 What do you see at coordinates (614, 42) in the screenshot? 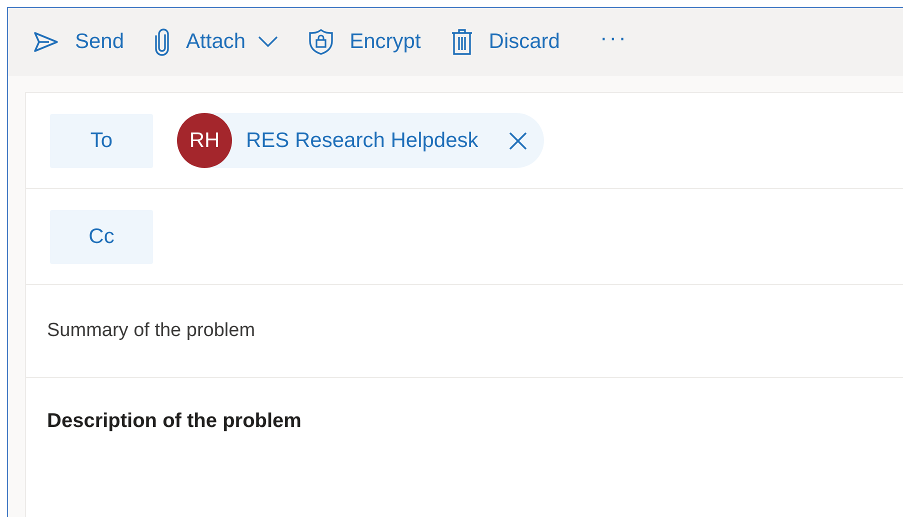
I see `more-button: ···` at bounding box center [614, 42].